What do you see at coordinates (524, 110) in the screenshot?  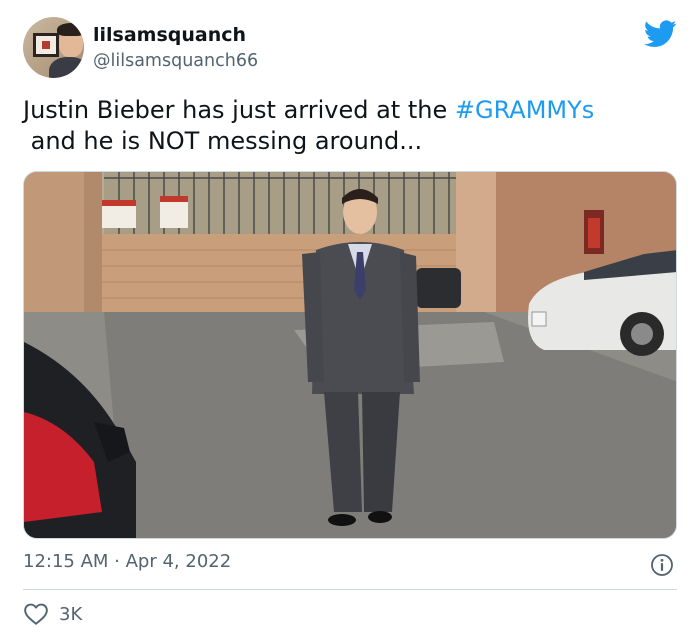 I see `hashtag-link: #GRAMMYs` at bounding box center [524, 110].